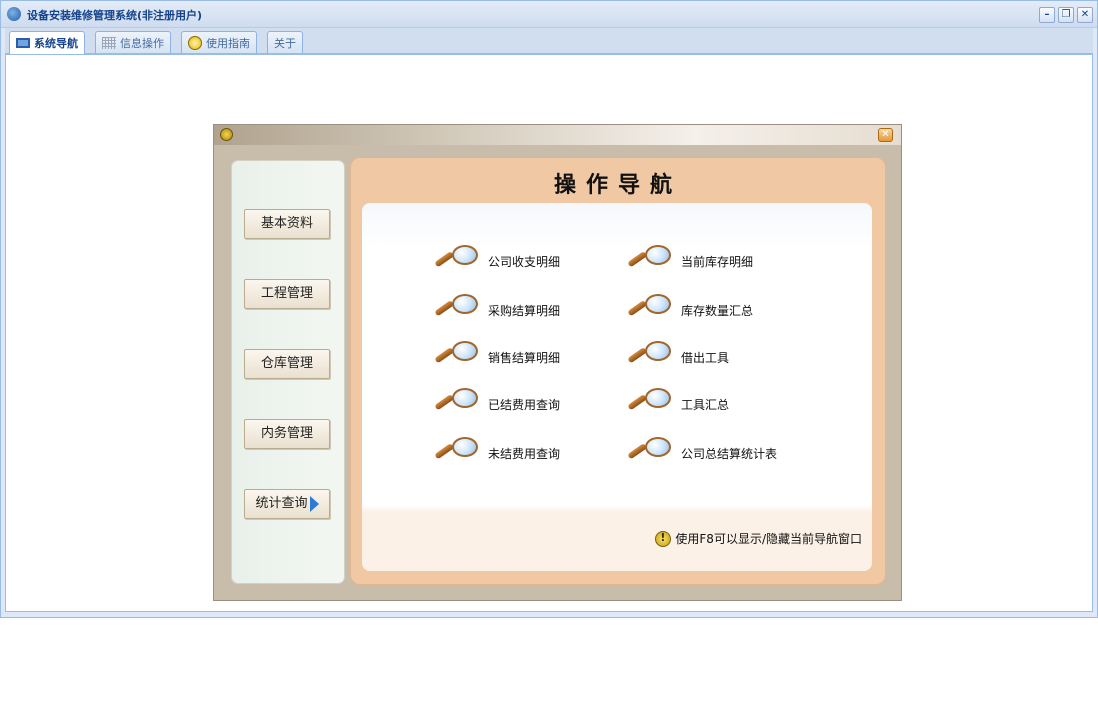 The height and width of the screenshot is (716, 1098). I want to click on tab-system-nav: 系统导航, so click(47, 42).